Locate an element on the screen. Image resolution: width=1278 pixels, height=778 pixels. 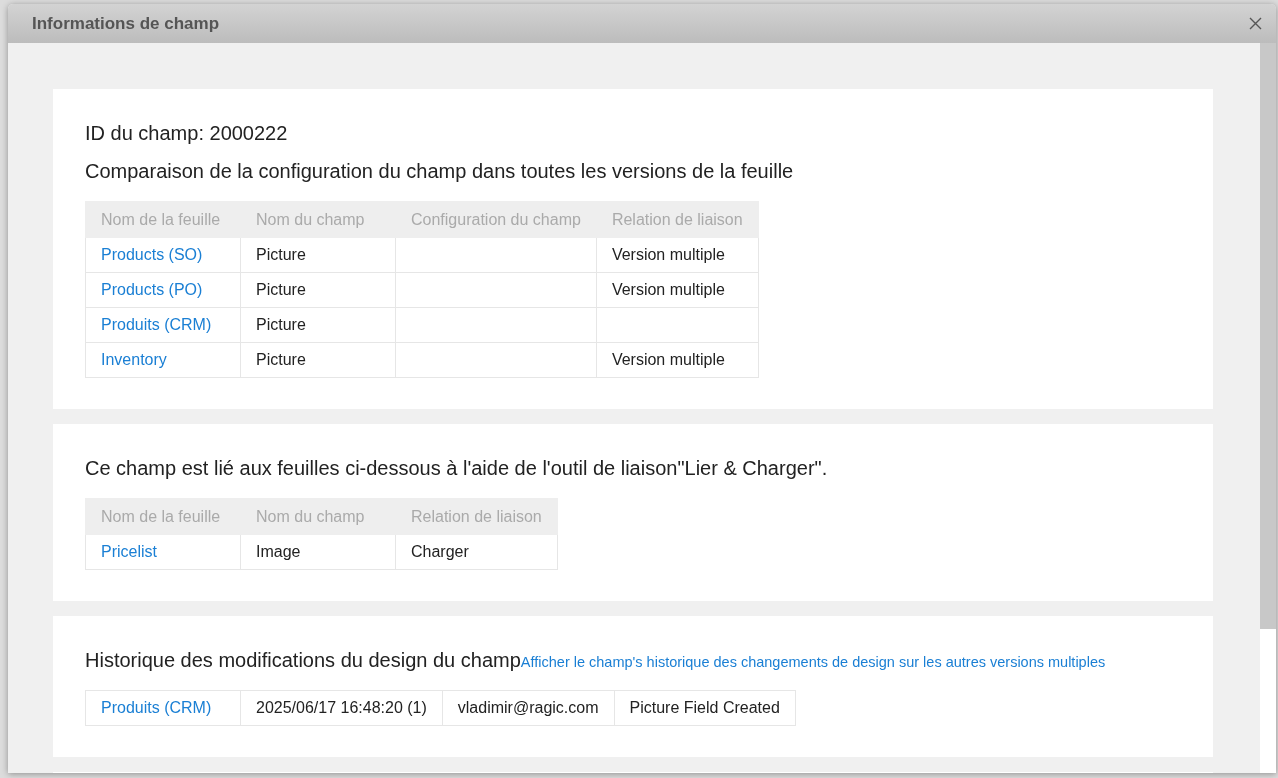
column-header: Configuration du champ is located at coordinates (496, 219).